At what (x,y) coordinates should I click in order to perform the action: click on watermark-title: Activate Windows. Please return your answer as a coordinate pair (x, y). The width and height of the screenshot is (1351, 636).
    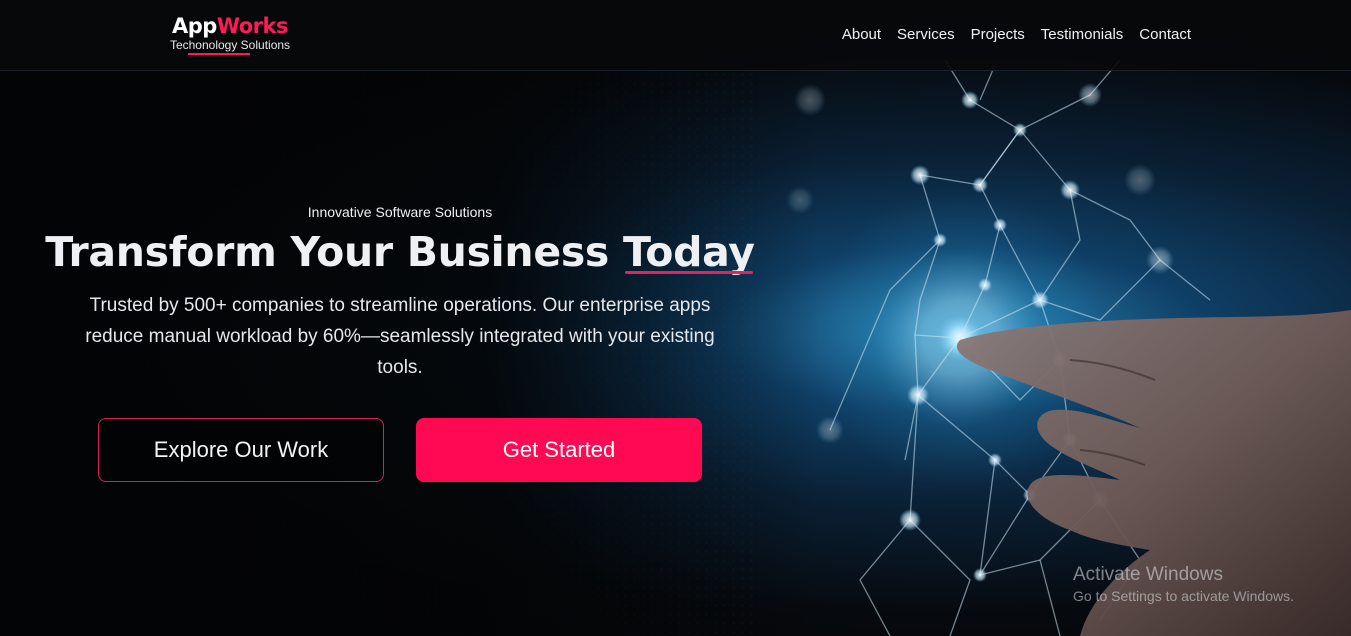
    Looking at the image, I should click on (1148, 574).